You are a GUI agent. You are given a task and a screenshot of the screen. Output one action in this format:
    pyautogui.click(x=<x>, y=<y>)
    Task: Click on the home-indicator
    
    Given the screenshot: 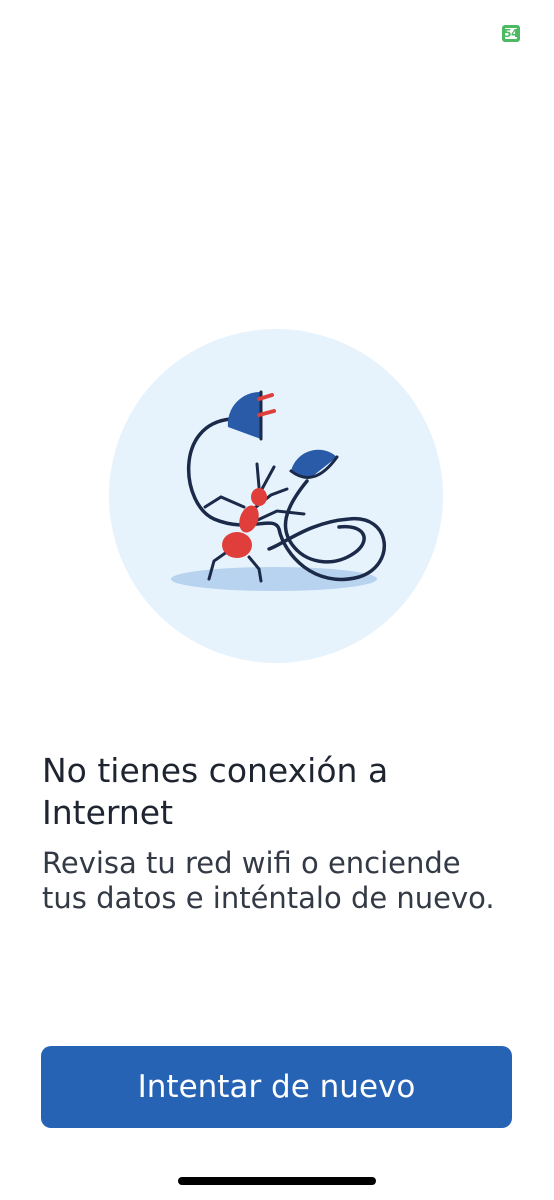 What is the action you would take?
    pyautogui.click(x=277, y=1181)
    